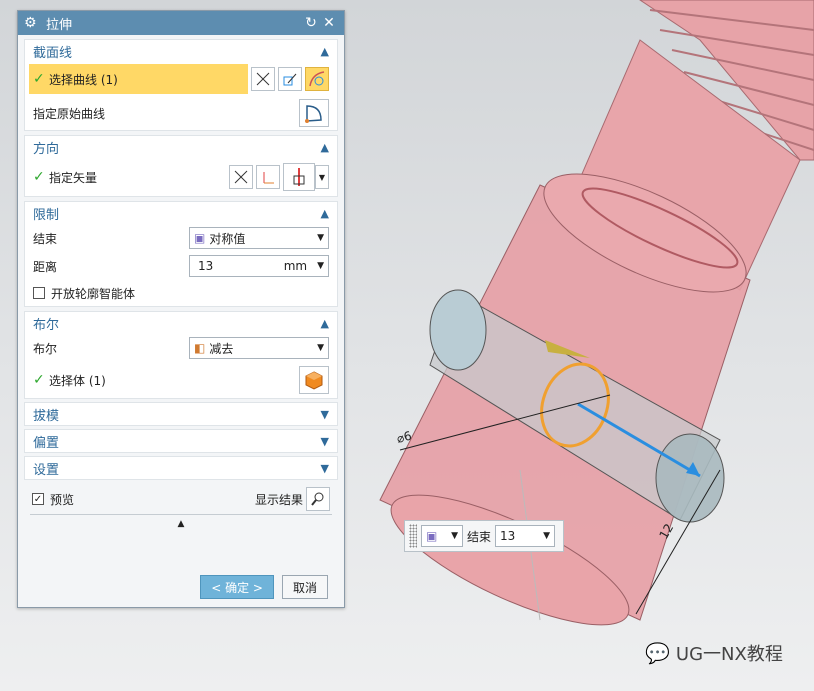  I want to click on show-result-magnifier-icon, so click(318, 499).